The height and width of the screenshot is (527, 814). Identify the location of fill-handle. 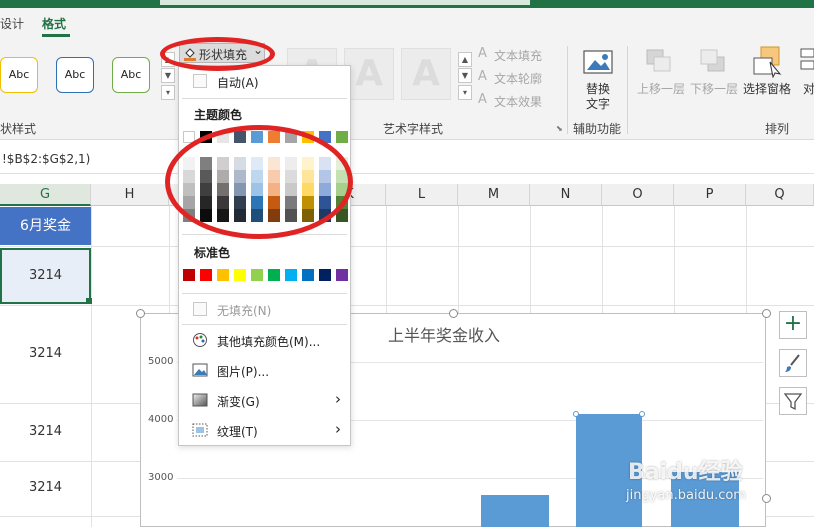
(89, 301).